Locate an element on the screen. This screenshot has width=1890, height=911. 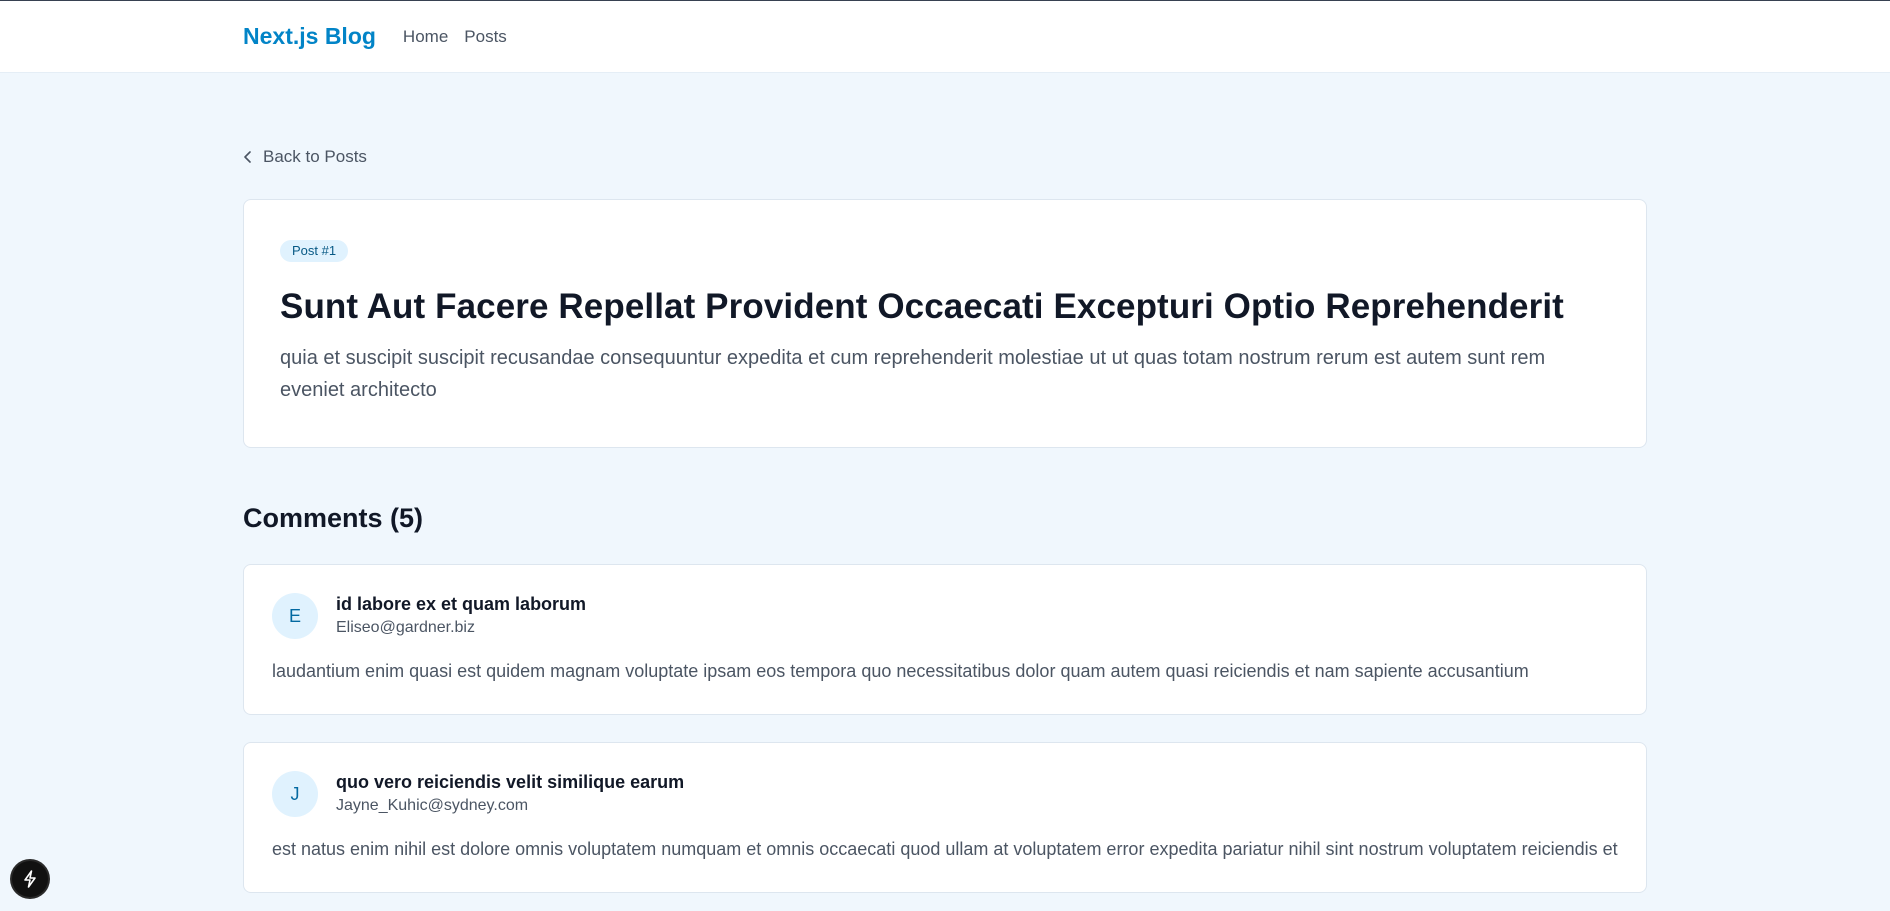
avatar: E is located at coordinates (295, 616).